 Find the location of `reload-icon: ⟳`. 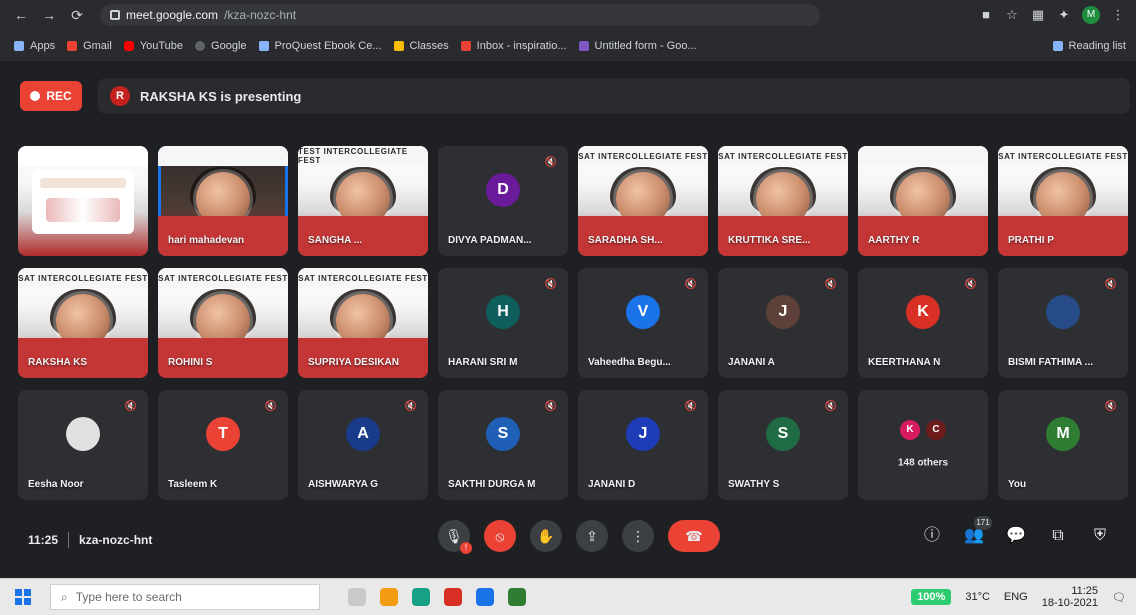

reload-icon: ⟳ is located at coordinates (77, 15).